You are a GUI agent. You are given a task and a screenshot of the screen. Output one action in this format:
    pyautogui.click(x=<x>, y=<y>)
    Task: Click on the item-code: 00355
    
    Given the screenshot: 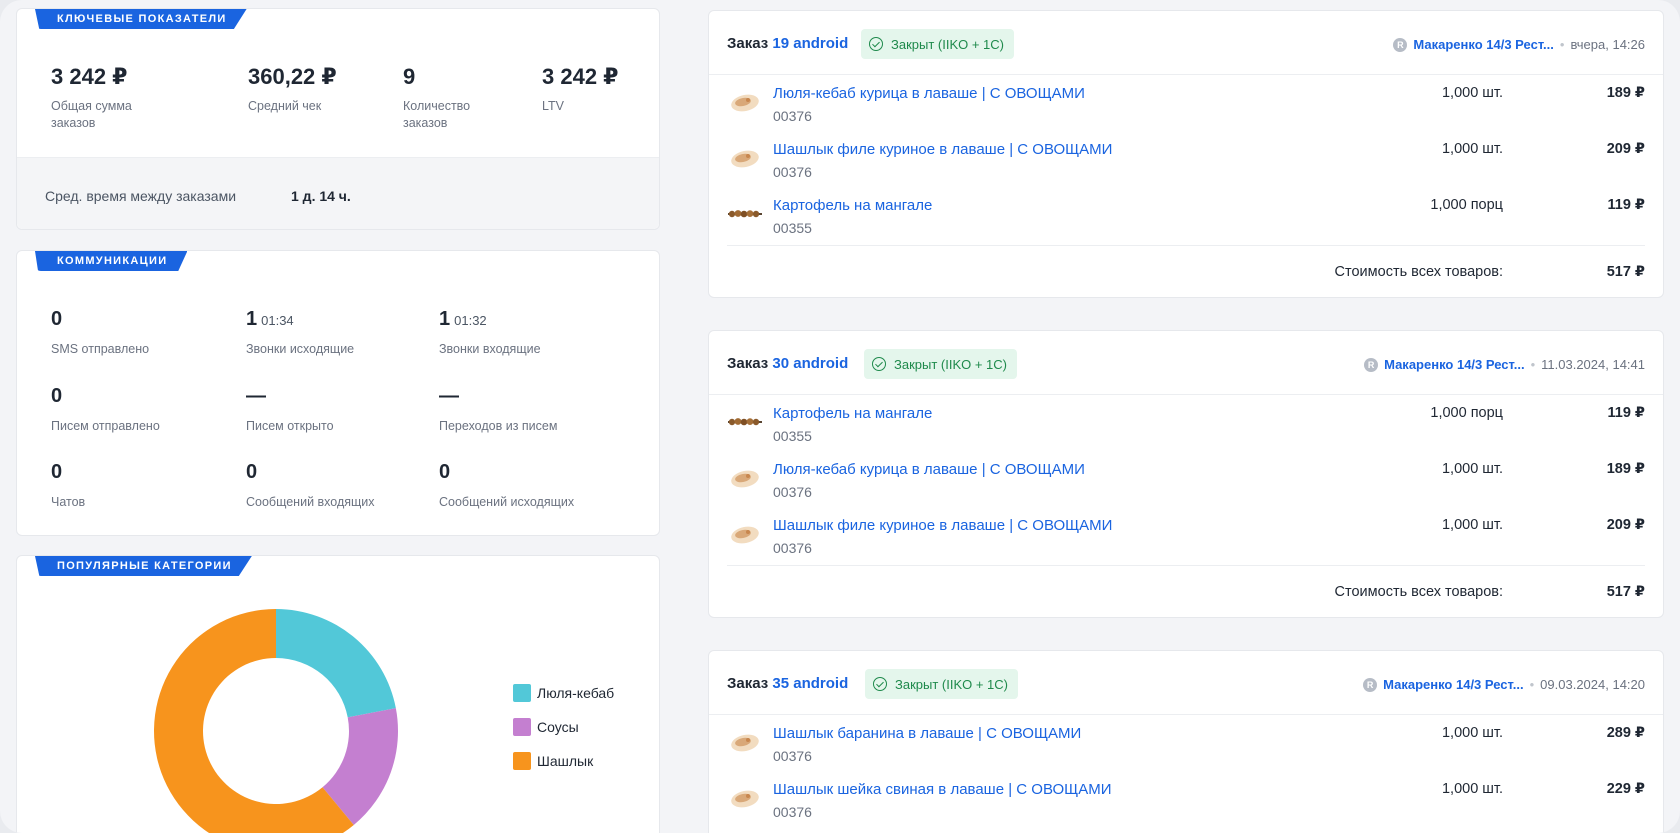 What is the action you would take?
    pyautogui.click(x=792, y=436)
    